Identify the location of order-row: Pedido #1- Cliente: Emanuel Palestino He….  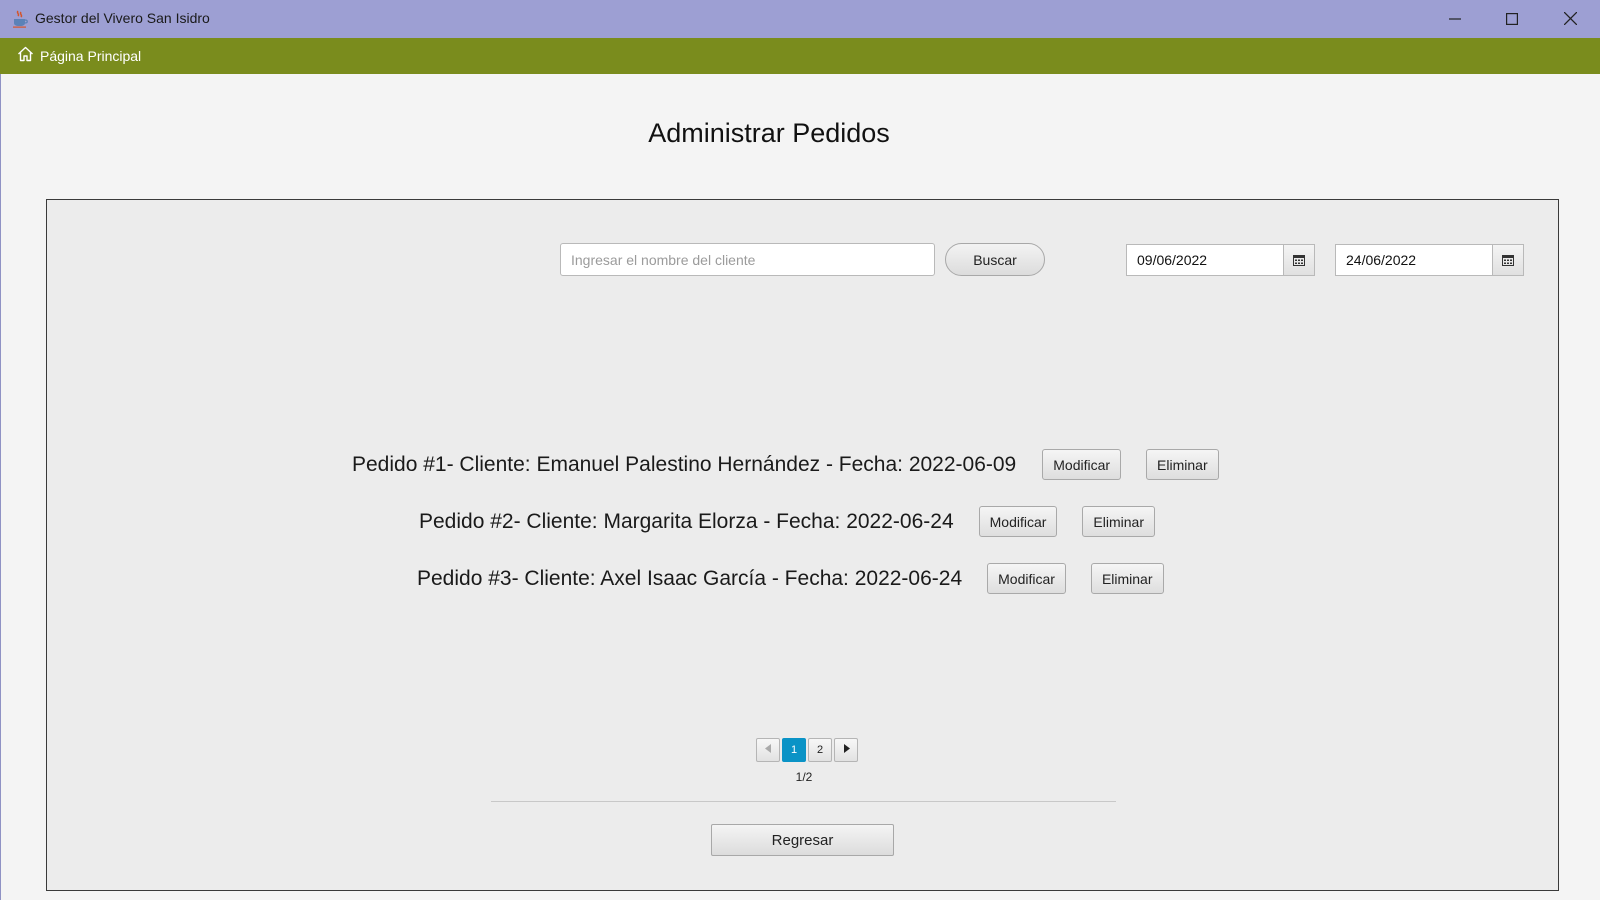
(785, 464).